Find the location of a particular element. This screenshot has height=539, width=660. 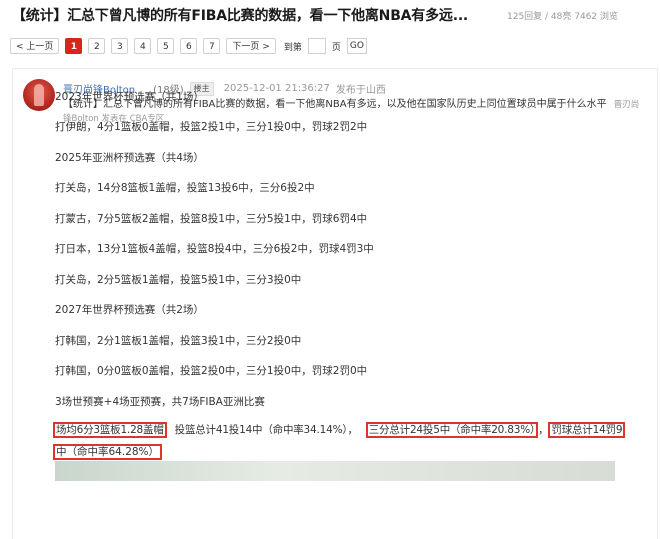

pagination: < 上一页 1 2 3 4 5 6 7 下一页 > 到第 页 GO is located at coordinates (188, 46).